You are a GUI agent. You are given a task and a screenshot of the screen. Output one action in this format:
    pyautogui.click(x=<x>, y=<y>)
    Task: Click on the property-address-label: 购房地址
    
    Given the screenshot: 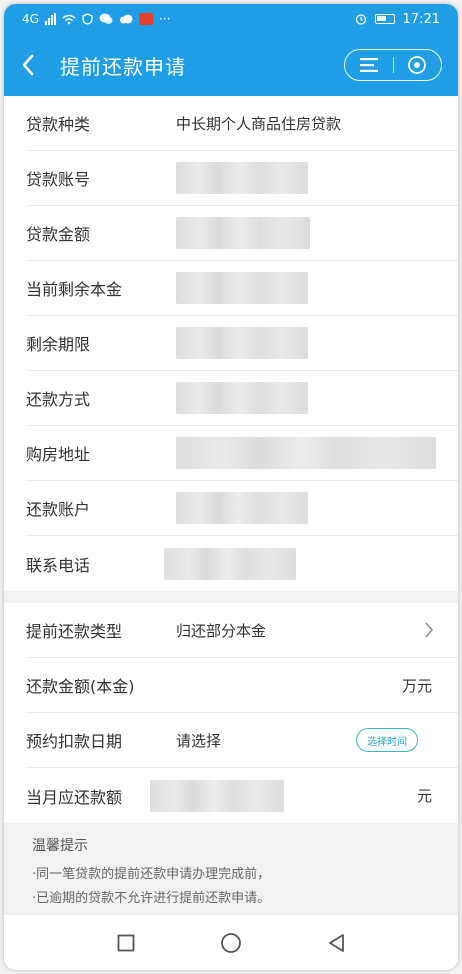 What is the action you would take?
    pyautogui.click(x=58, y=454)
    